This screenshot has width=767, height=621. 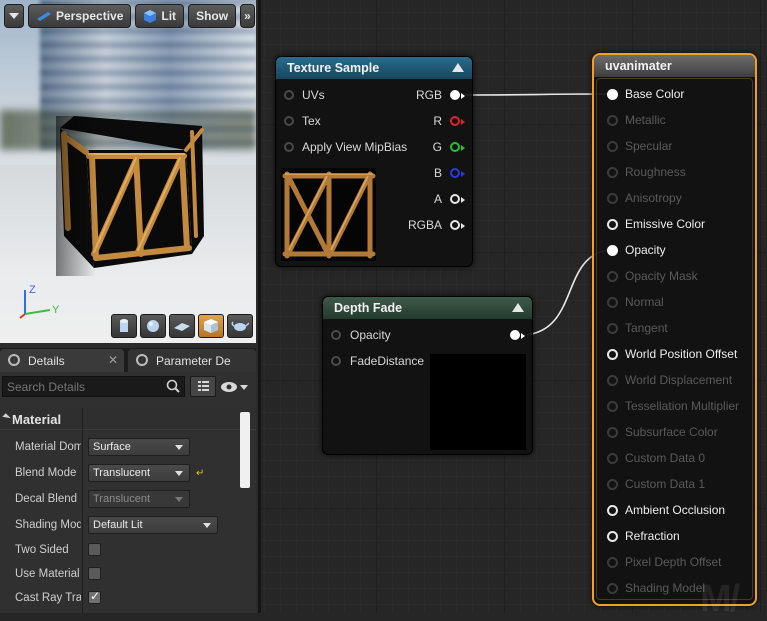 I want to click on show-label: Show, so click(x=212, y=16).